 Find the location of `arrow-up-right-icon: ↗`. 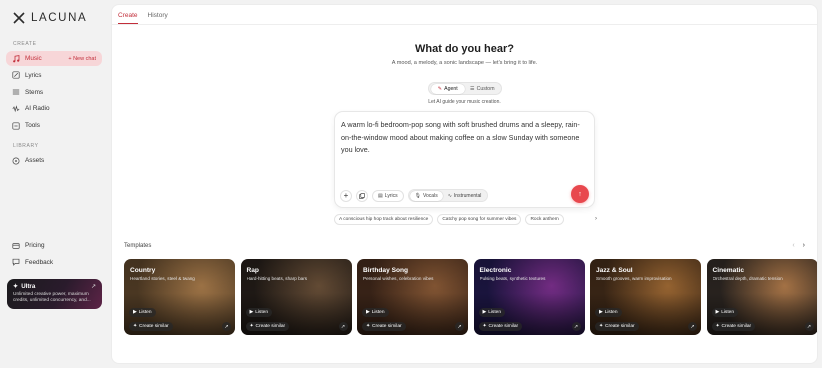

arrow-up-right-icon: ↗ is located at coordinates (93, 287).